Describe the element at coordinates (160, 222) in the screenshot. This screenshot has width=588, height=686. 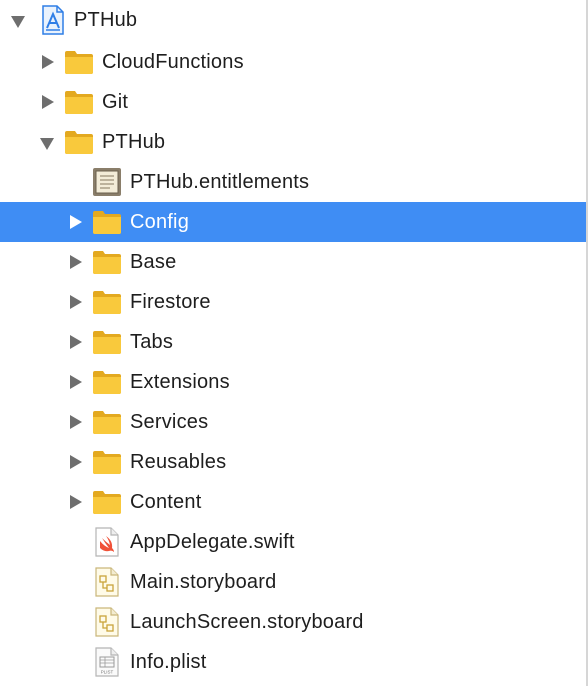
I see `tree-row-label: Config` at that location.